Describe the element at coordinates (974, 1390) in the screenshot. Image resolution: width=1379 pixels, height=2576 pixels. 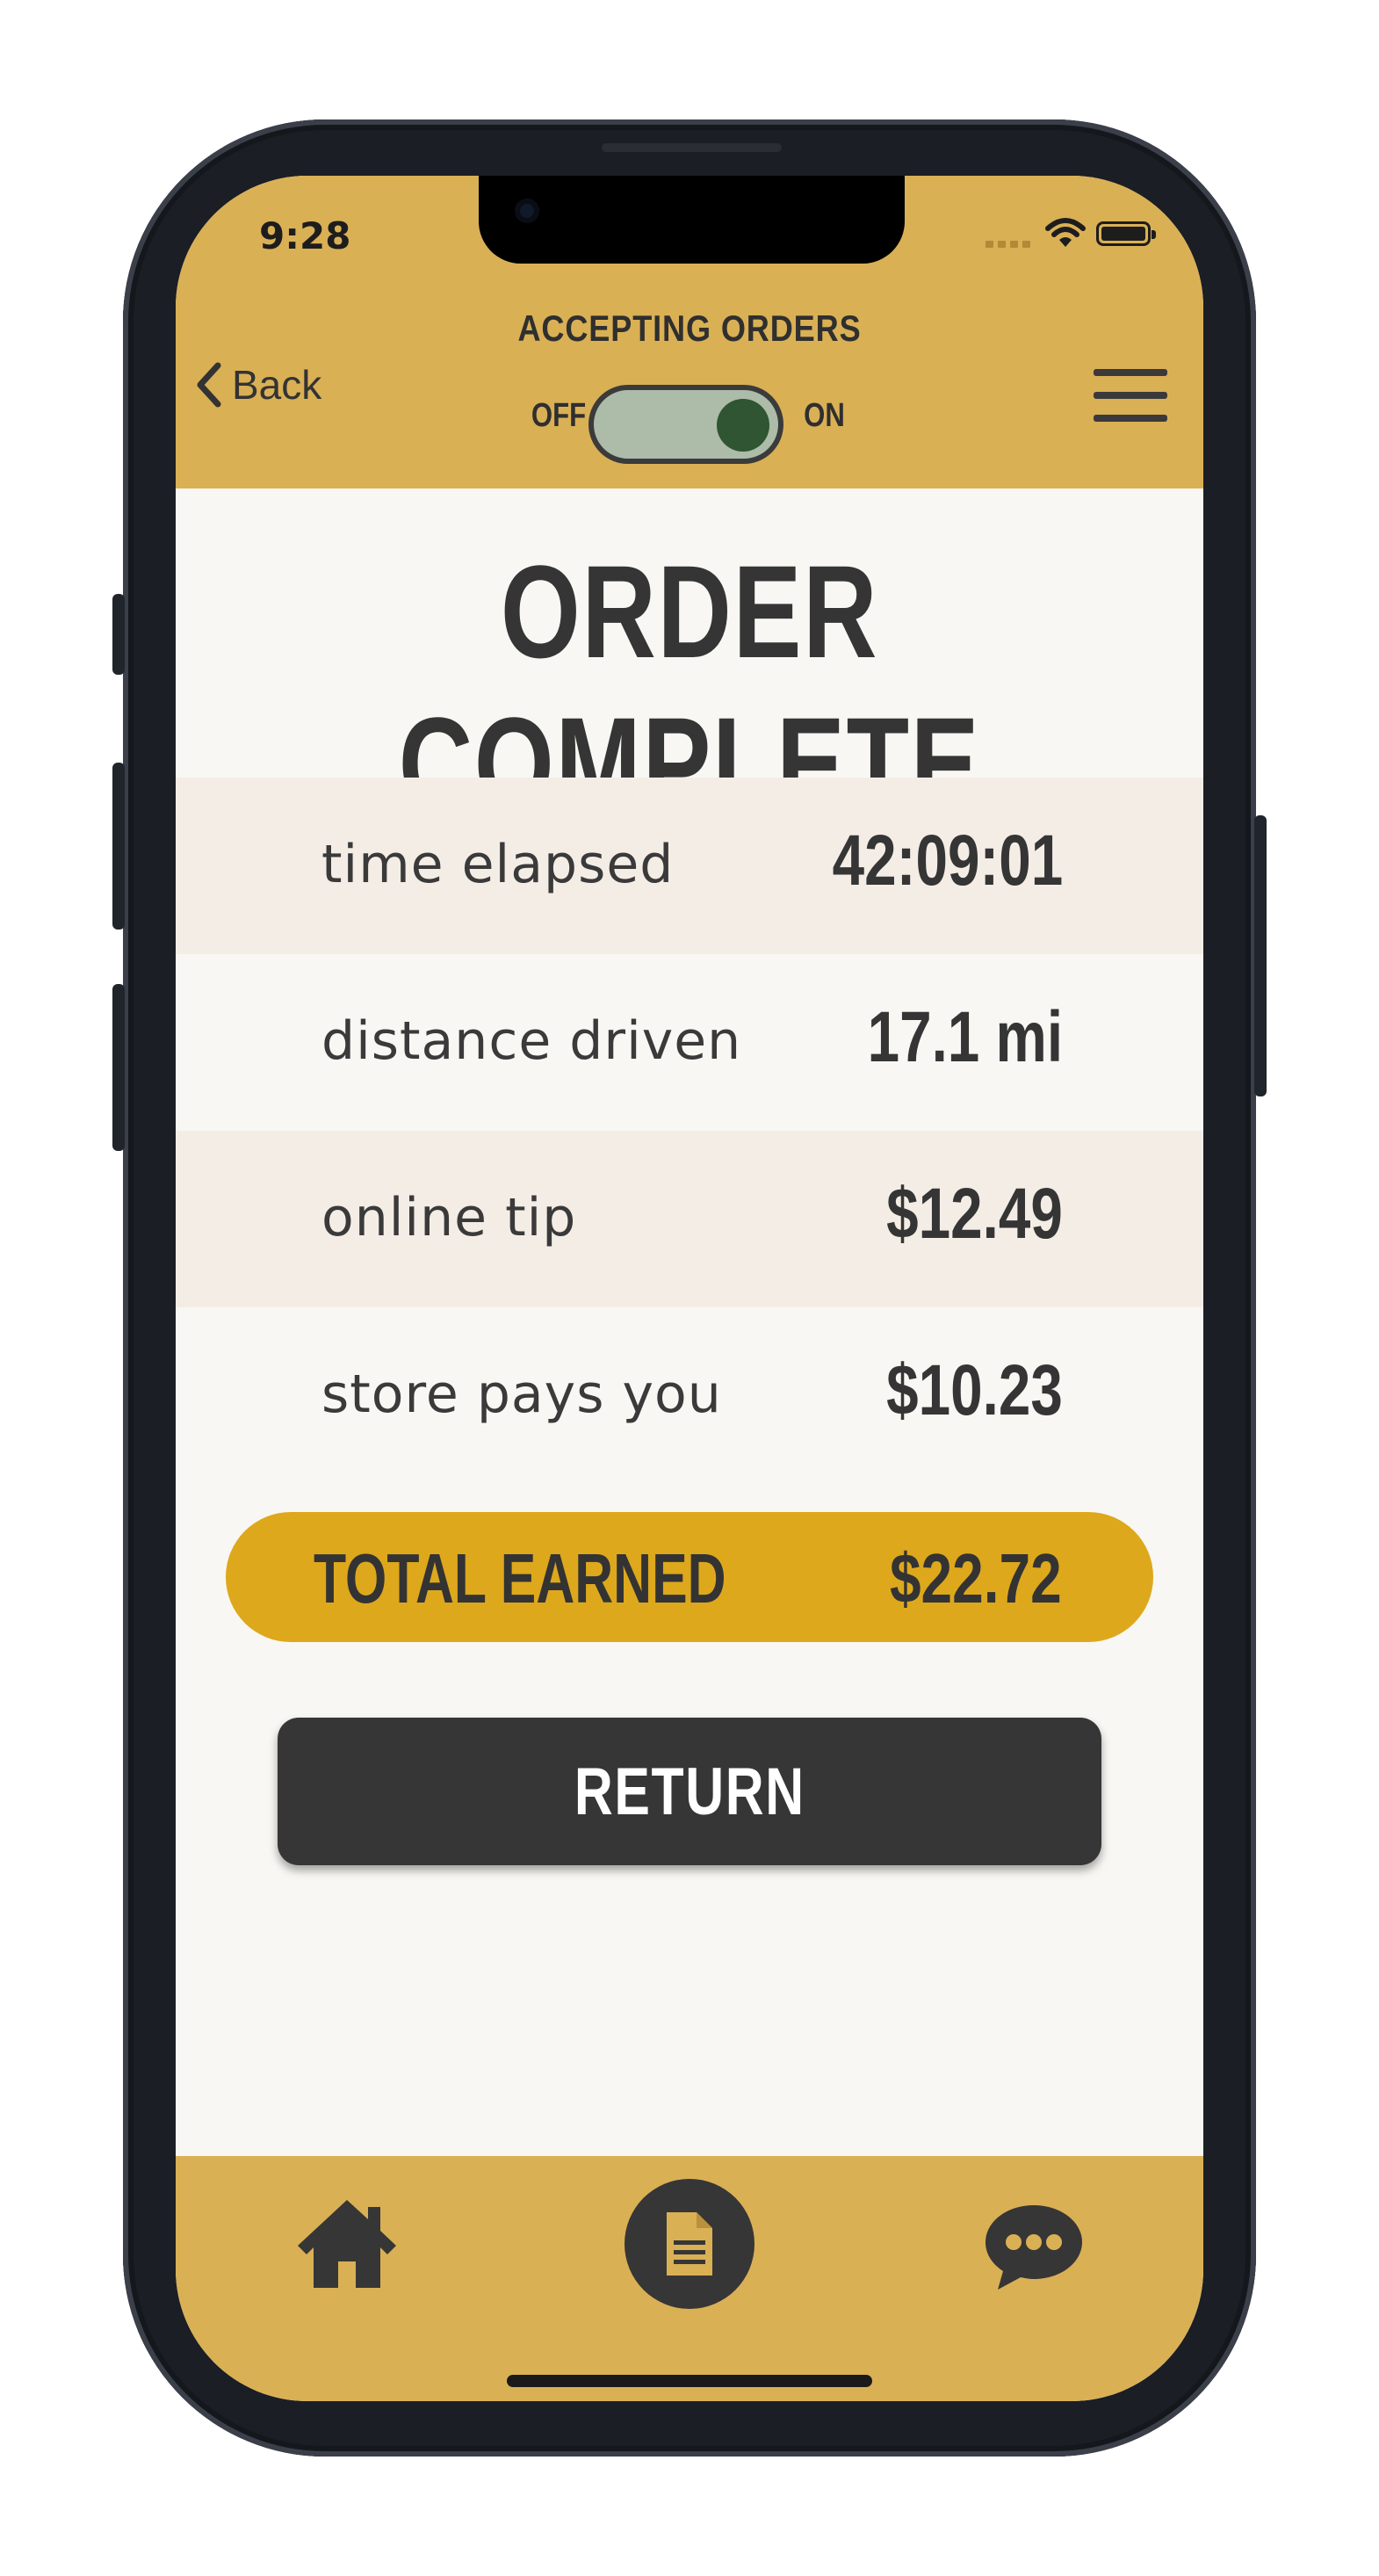
I see `stat-value: $10.23` at that location.